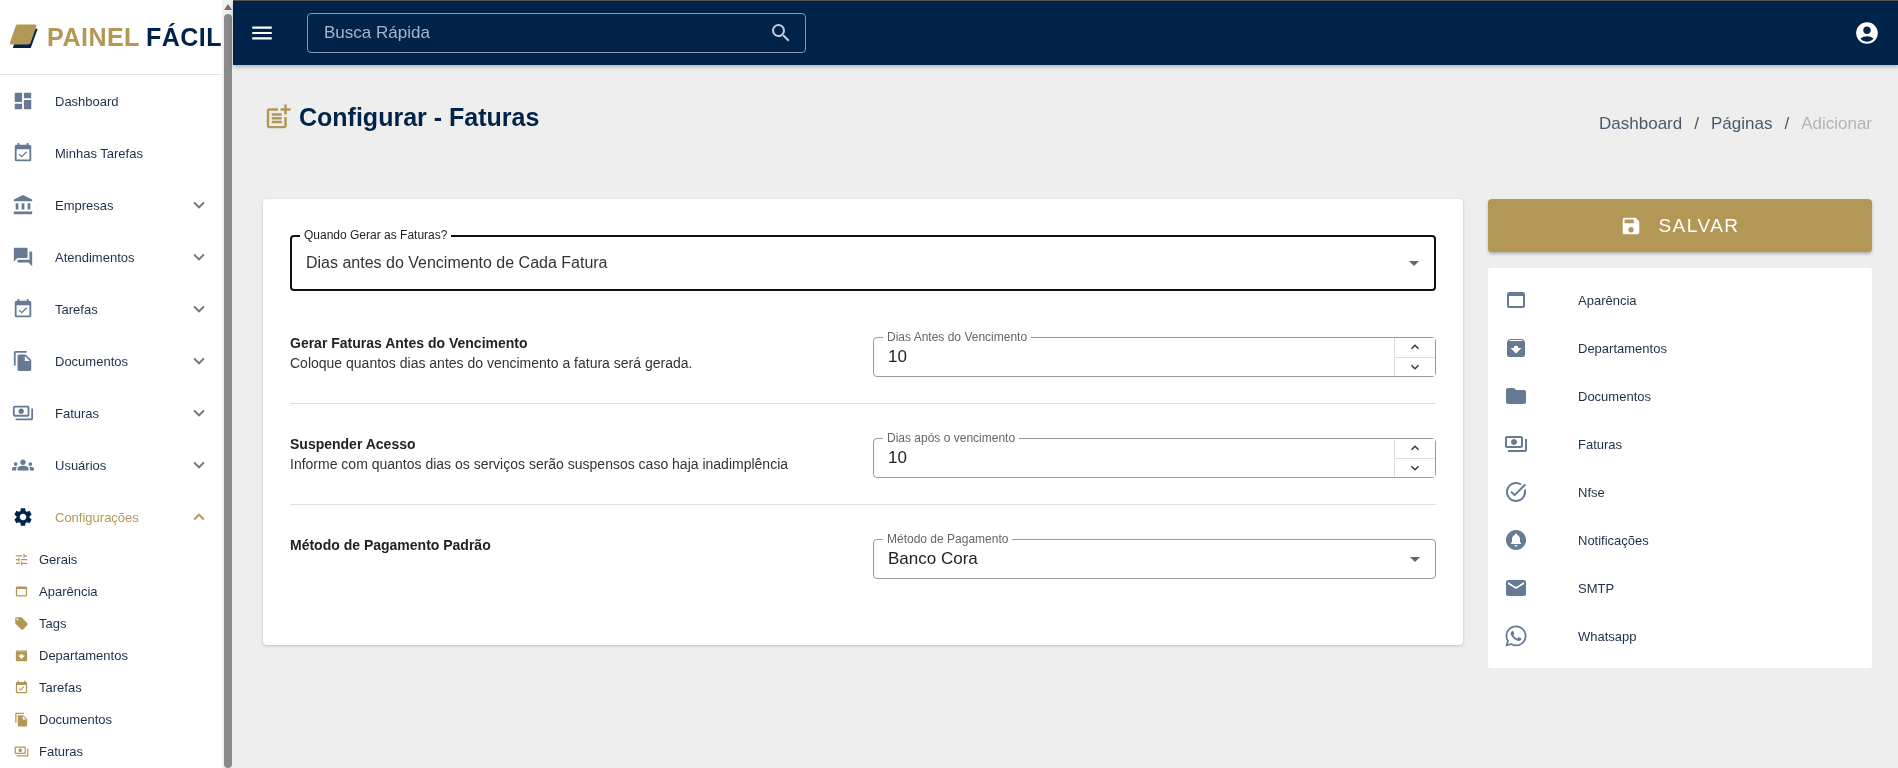 Image resolution: width=1898 pixels, height=768 pixels. What do you see at coordinates (353, 444) in the screenshot?
I see `setting-title: Suspender Acesso` at bounding box center [353, 444].